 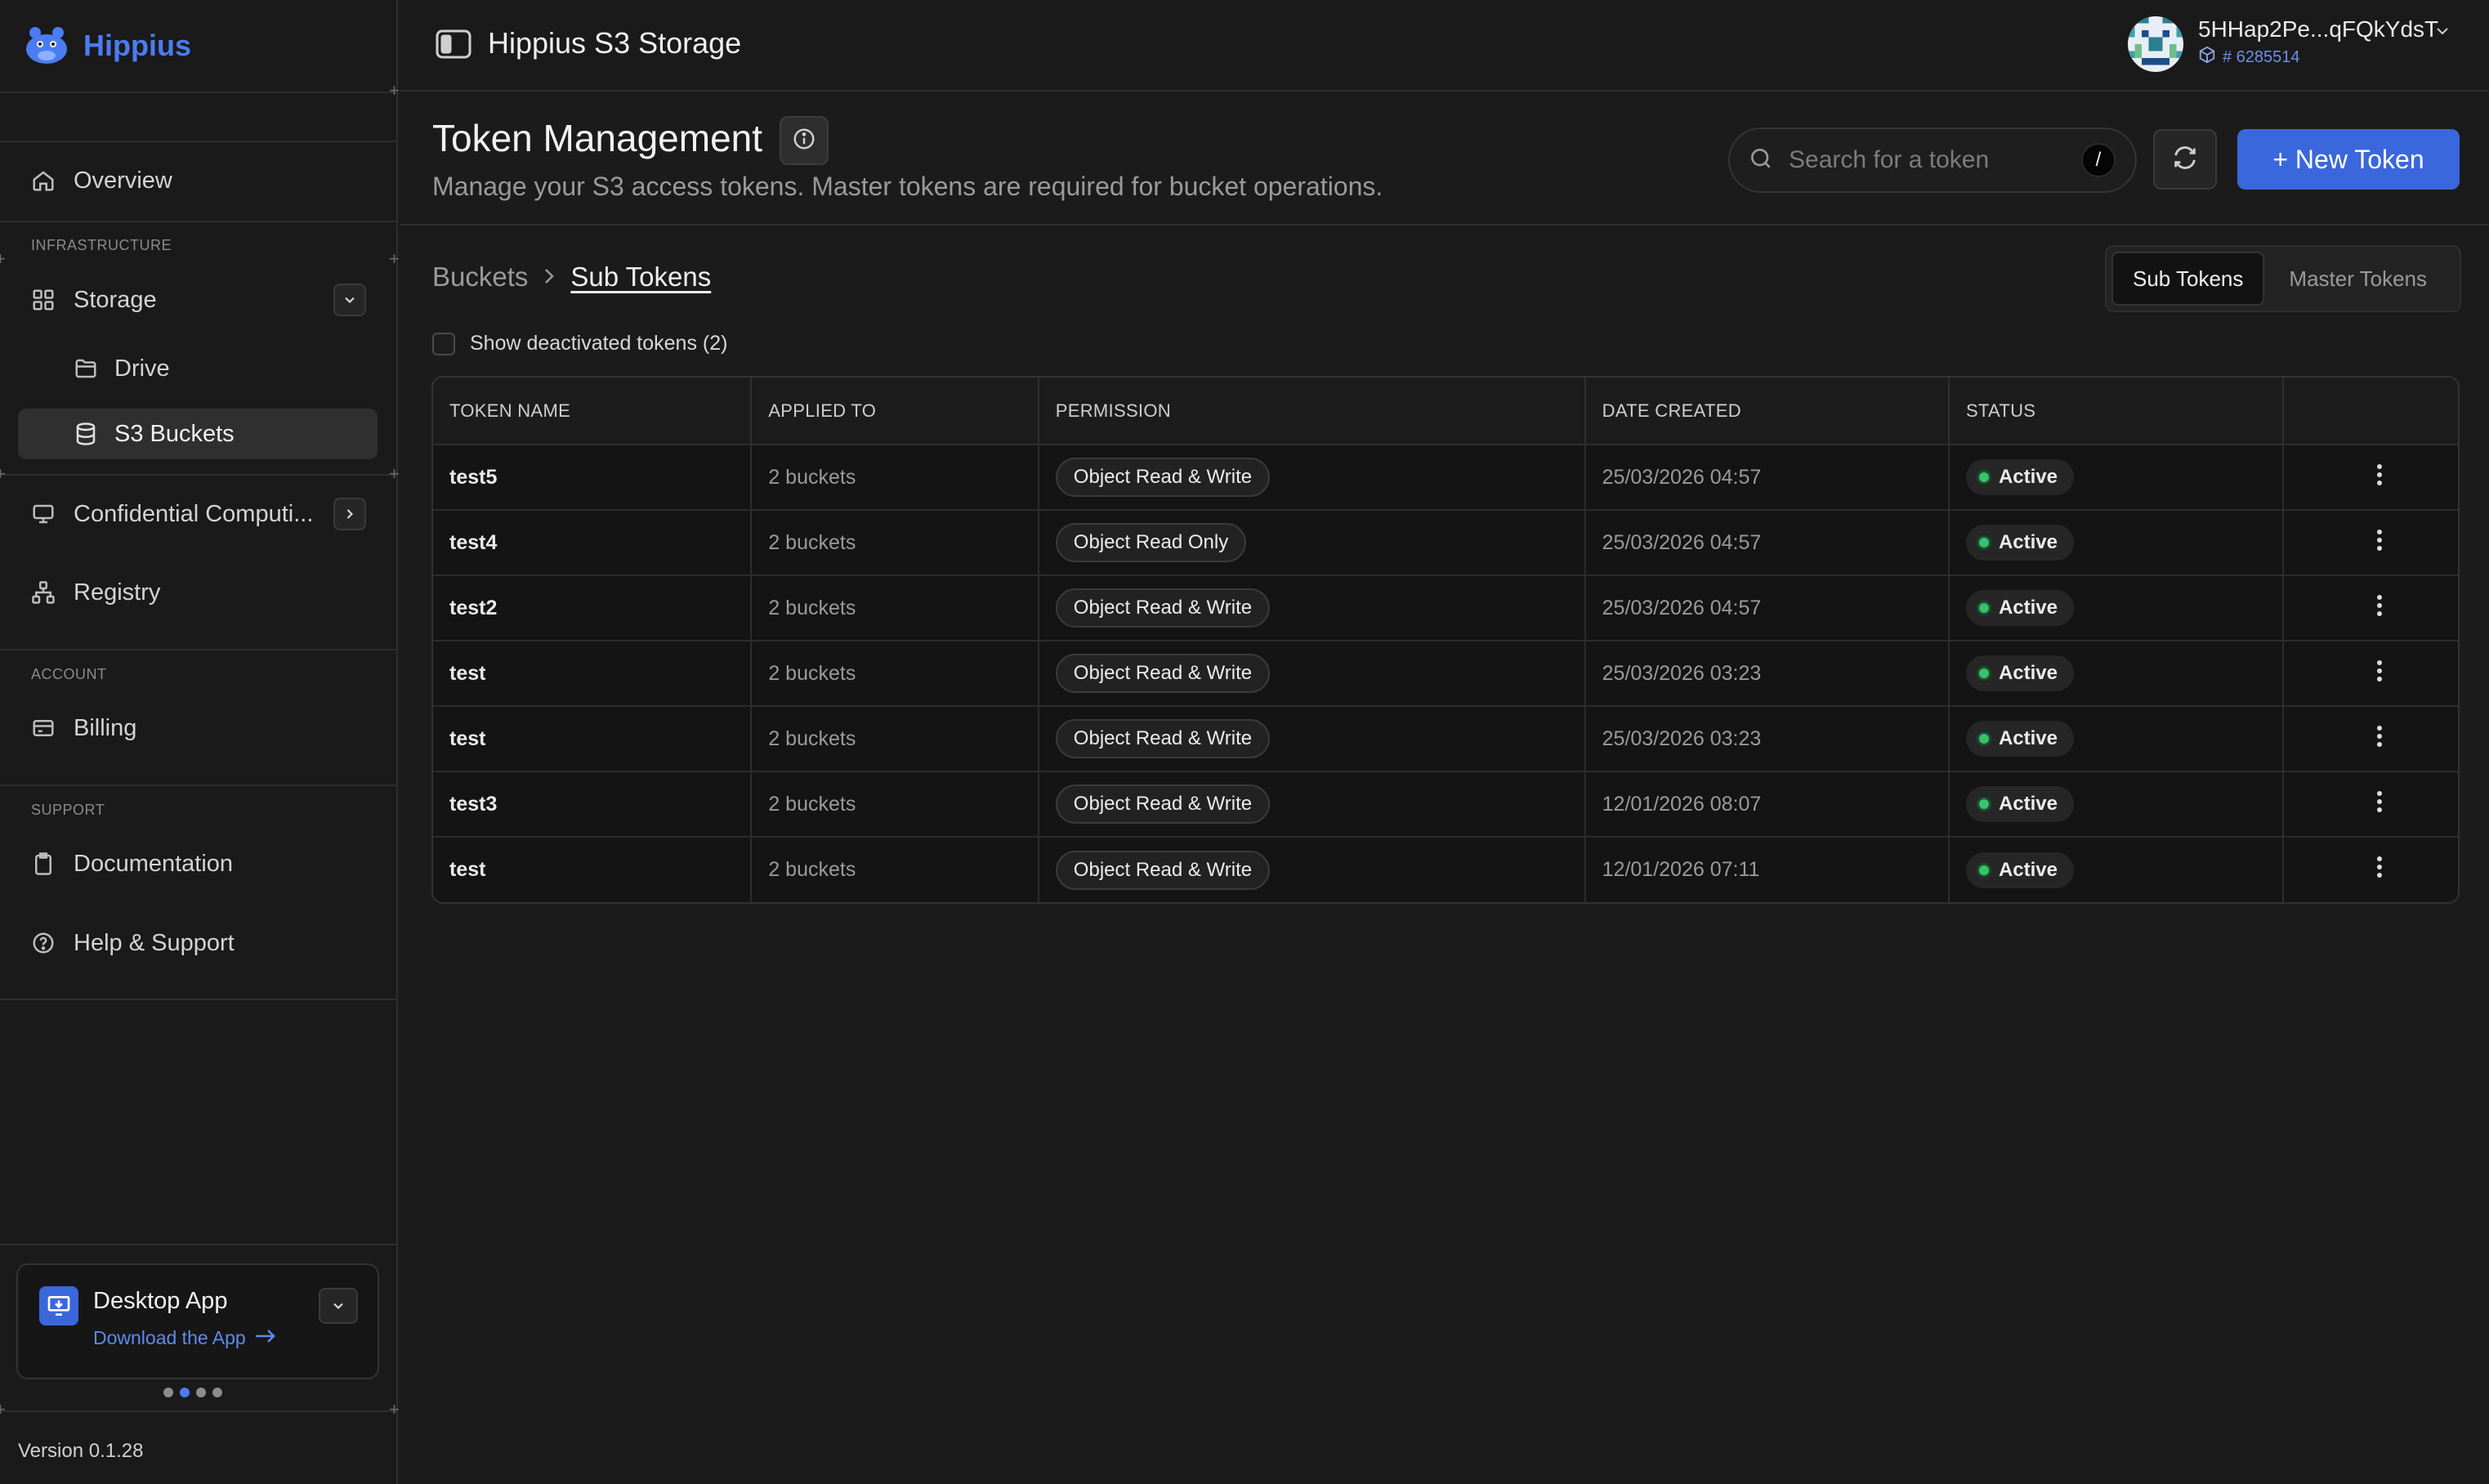 What do you see at coordinates (117, 592) in the screenshot?
I see `sidebar-item-label: Registry` at bounding box center [117, 592].